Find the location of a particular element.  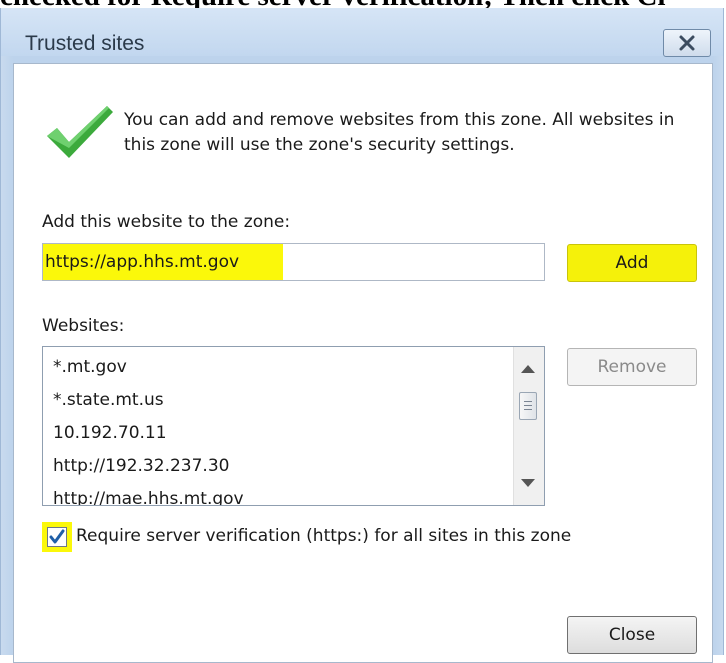

add-button: Add is located at coordinates (632, 263).